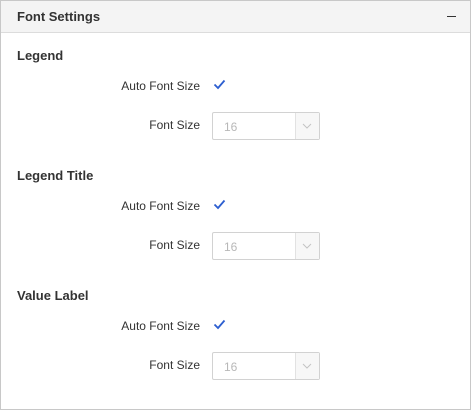 The height and width of the screenshot is (410, 471). Describe the element at coordinates (53, 295) in the screenshot. I see `section-title: Value Label` at that location.